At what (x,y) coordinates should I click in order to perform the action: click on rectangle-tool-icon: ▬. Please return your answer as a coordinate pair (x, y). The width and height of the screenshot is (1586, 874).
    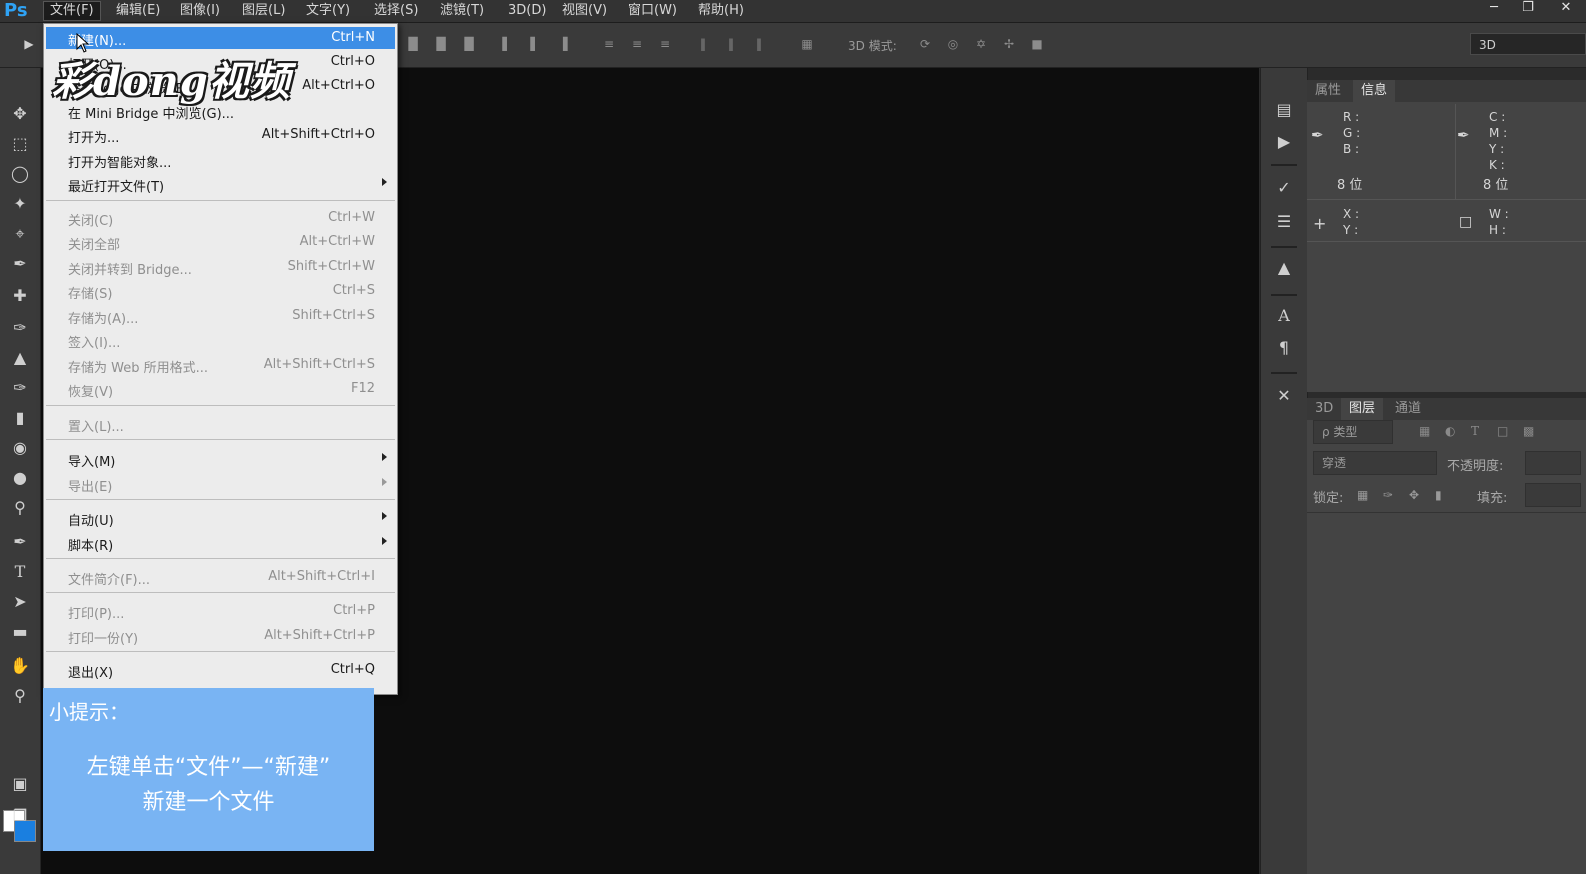
    Looking at the image, I should click on (20, 632).